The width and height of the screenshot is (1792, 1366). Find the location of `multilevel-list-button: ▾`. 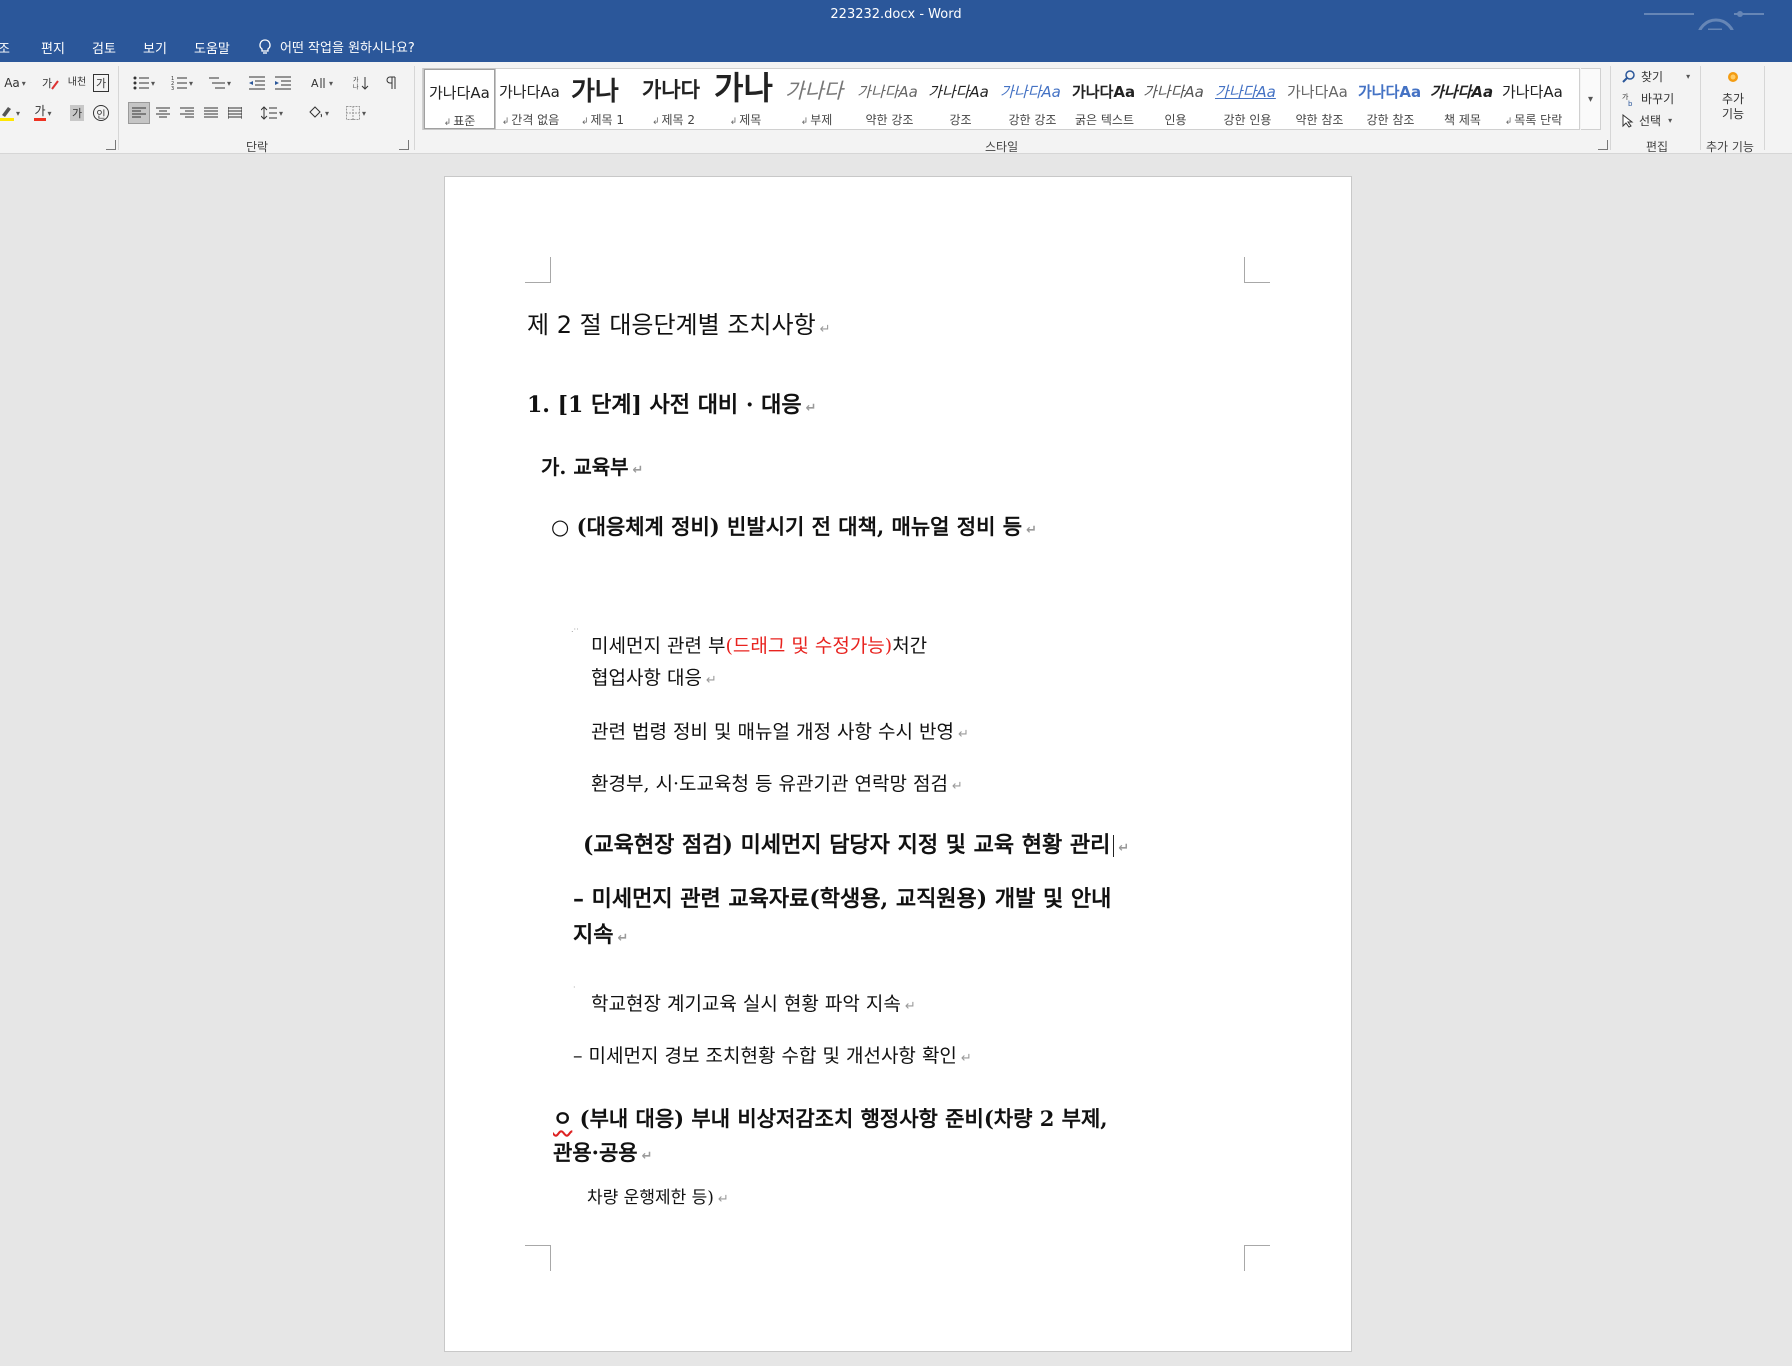

multilevel-list-button: ▾ is located at coordinates (220, 83).